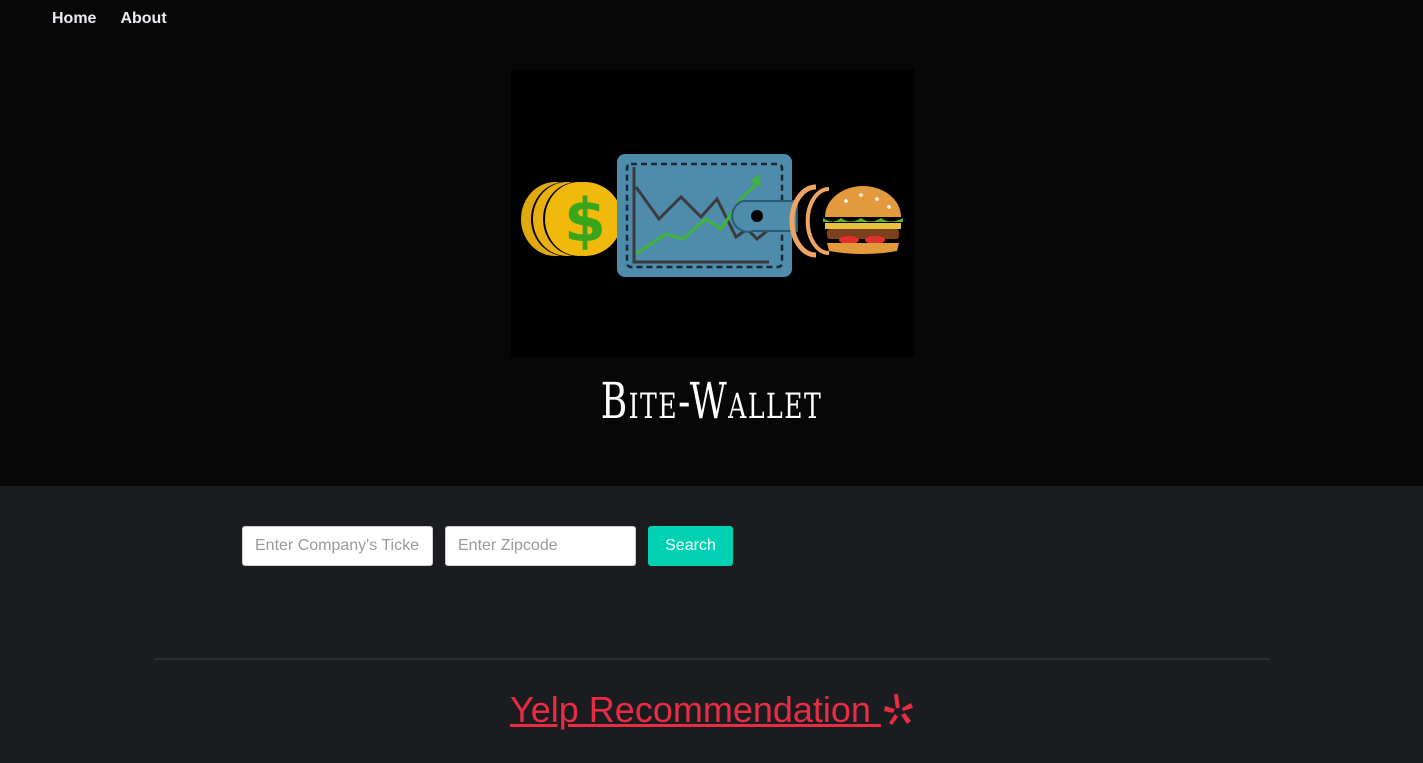 The image size is (1423, 763). Describe the element at coordinates (74, 19) in the screenshot. I see `nav-home-link: Home` at that location.